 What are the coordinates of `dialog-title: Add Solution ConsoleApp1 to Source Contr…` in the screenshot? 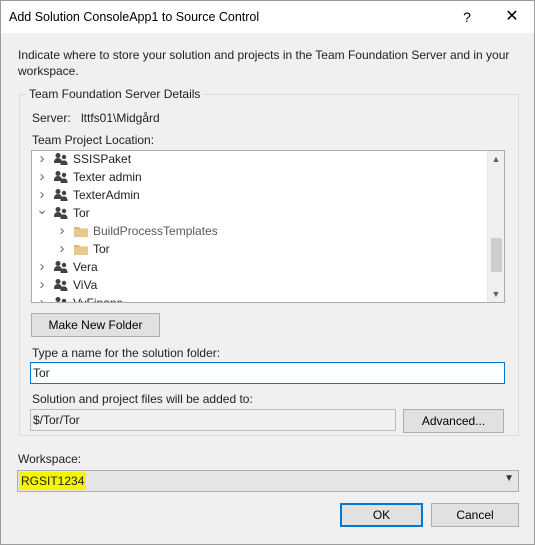 It's located at (134, 17).